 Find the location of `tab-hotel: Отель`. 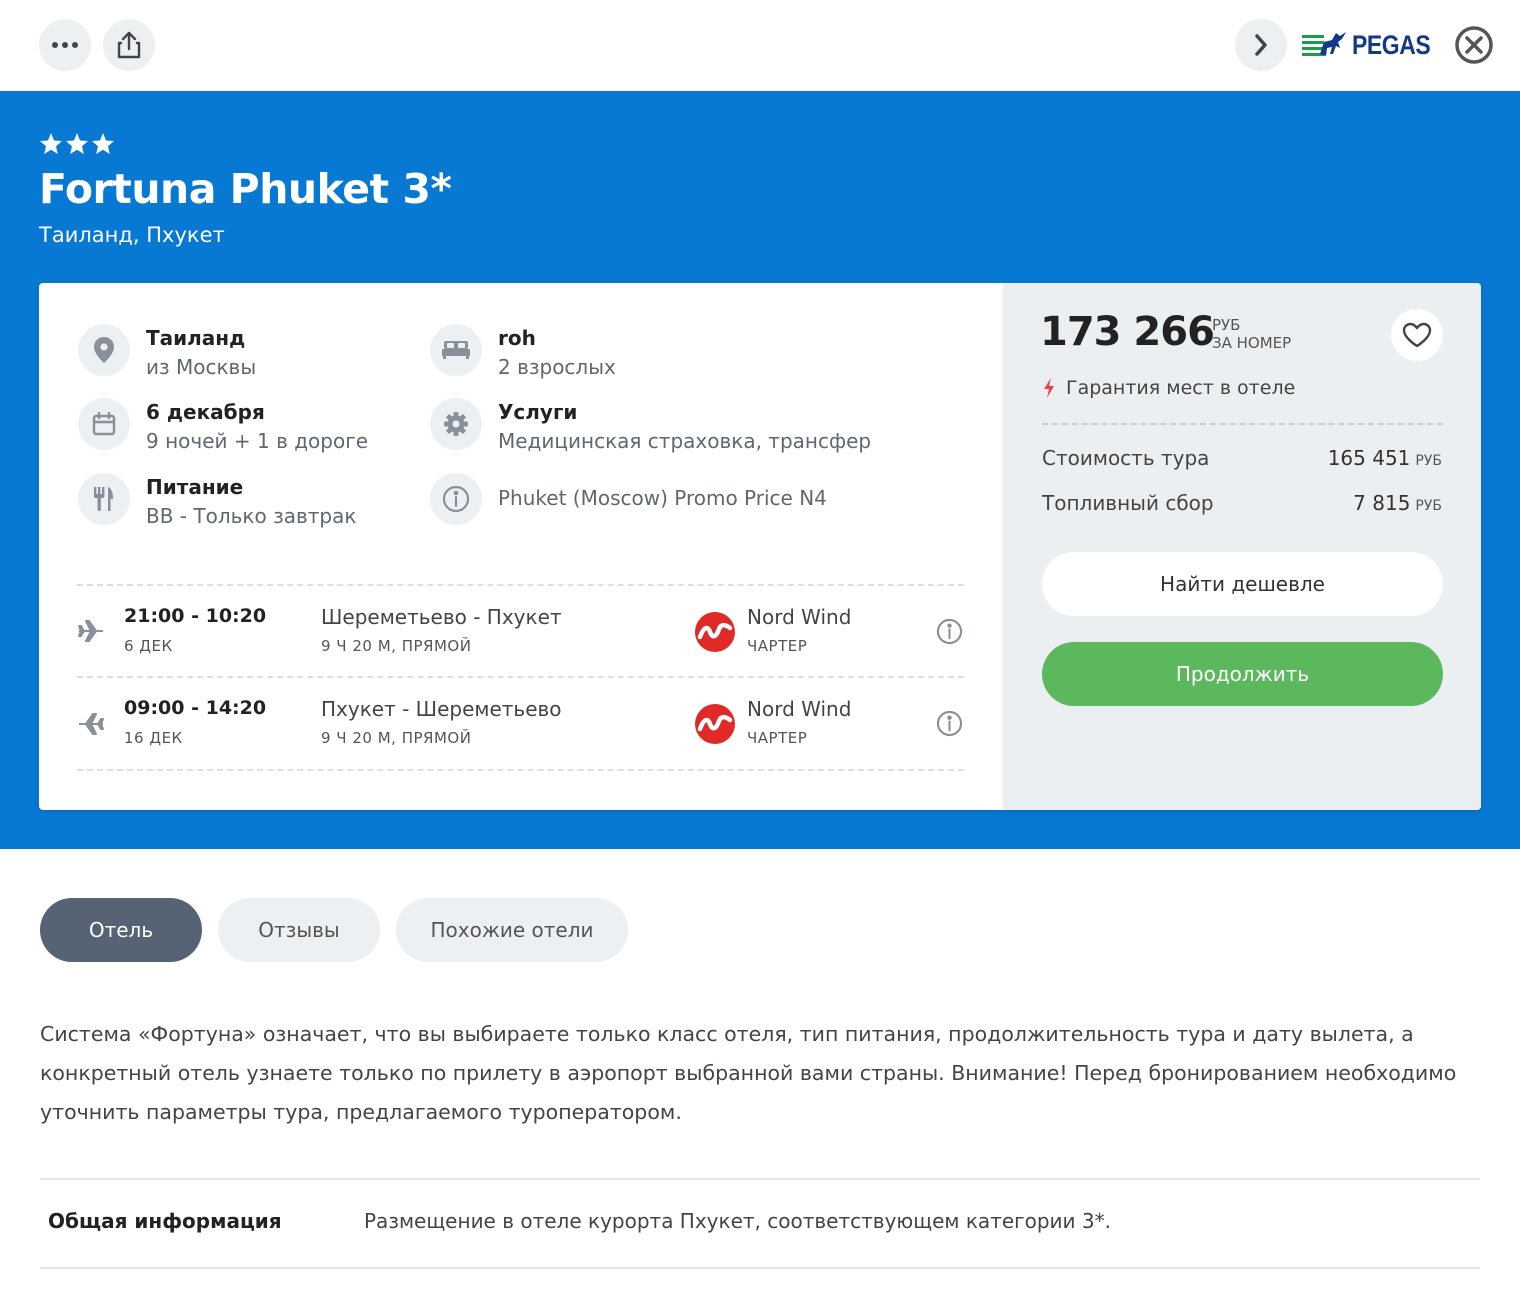

tab-hotel: Отель is located at coordinates (121, 930).